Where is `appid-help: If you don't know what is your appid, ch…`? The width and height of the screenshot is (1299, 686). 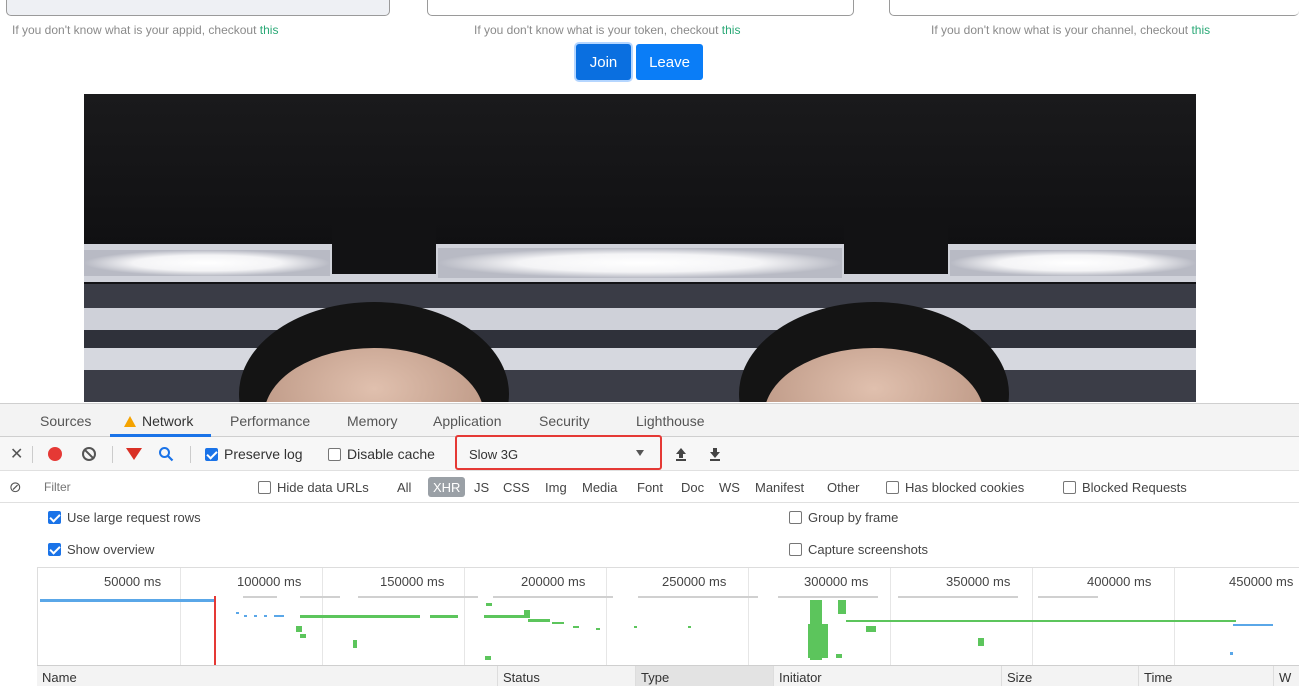 appid-help: If you don't know what is your appid, ch… is located at coordinates (145, 30).